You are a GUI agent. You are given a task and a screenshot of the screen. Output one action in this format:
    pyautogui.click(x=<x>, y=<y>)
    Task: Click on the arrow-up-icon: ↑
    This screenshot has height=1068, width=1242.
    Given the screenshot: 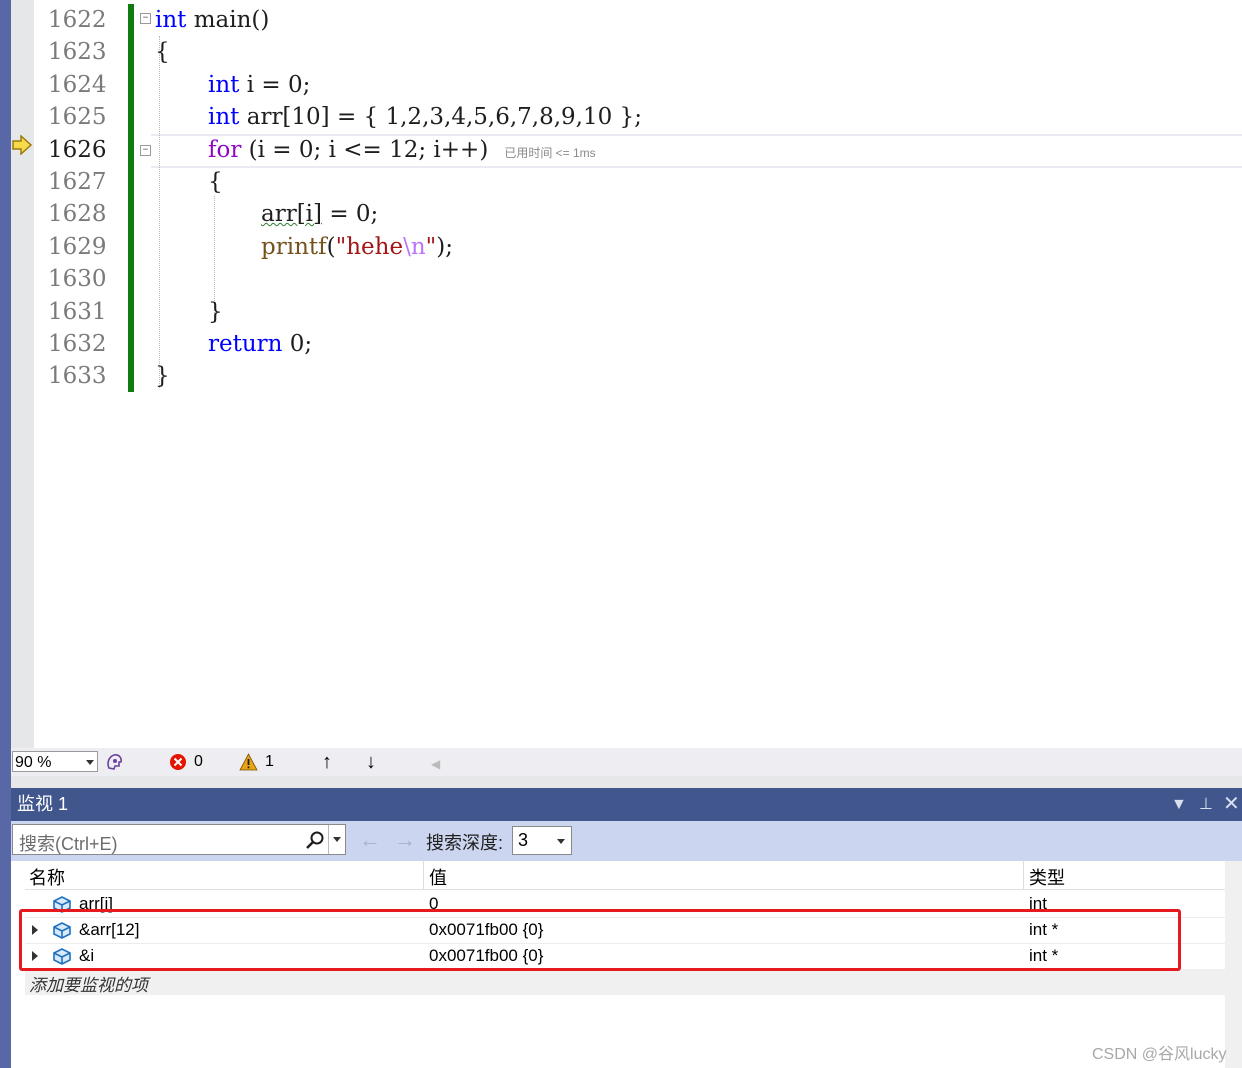 What is the action you would take?
    pyautogui.click(x=327, y=762)
    